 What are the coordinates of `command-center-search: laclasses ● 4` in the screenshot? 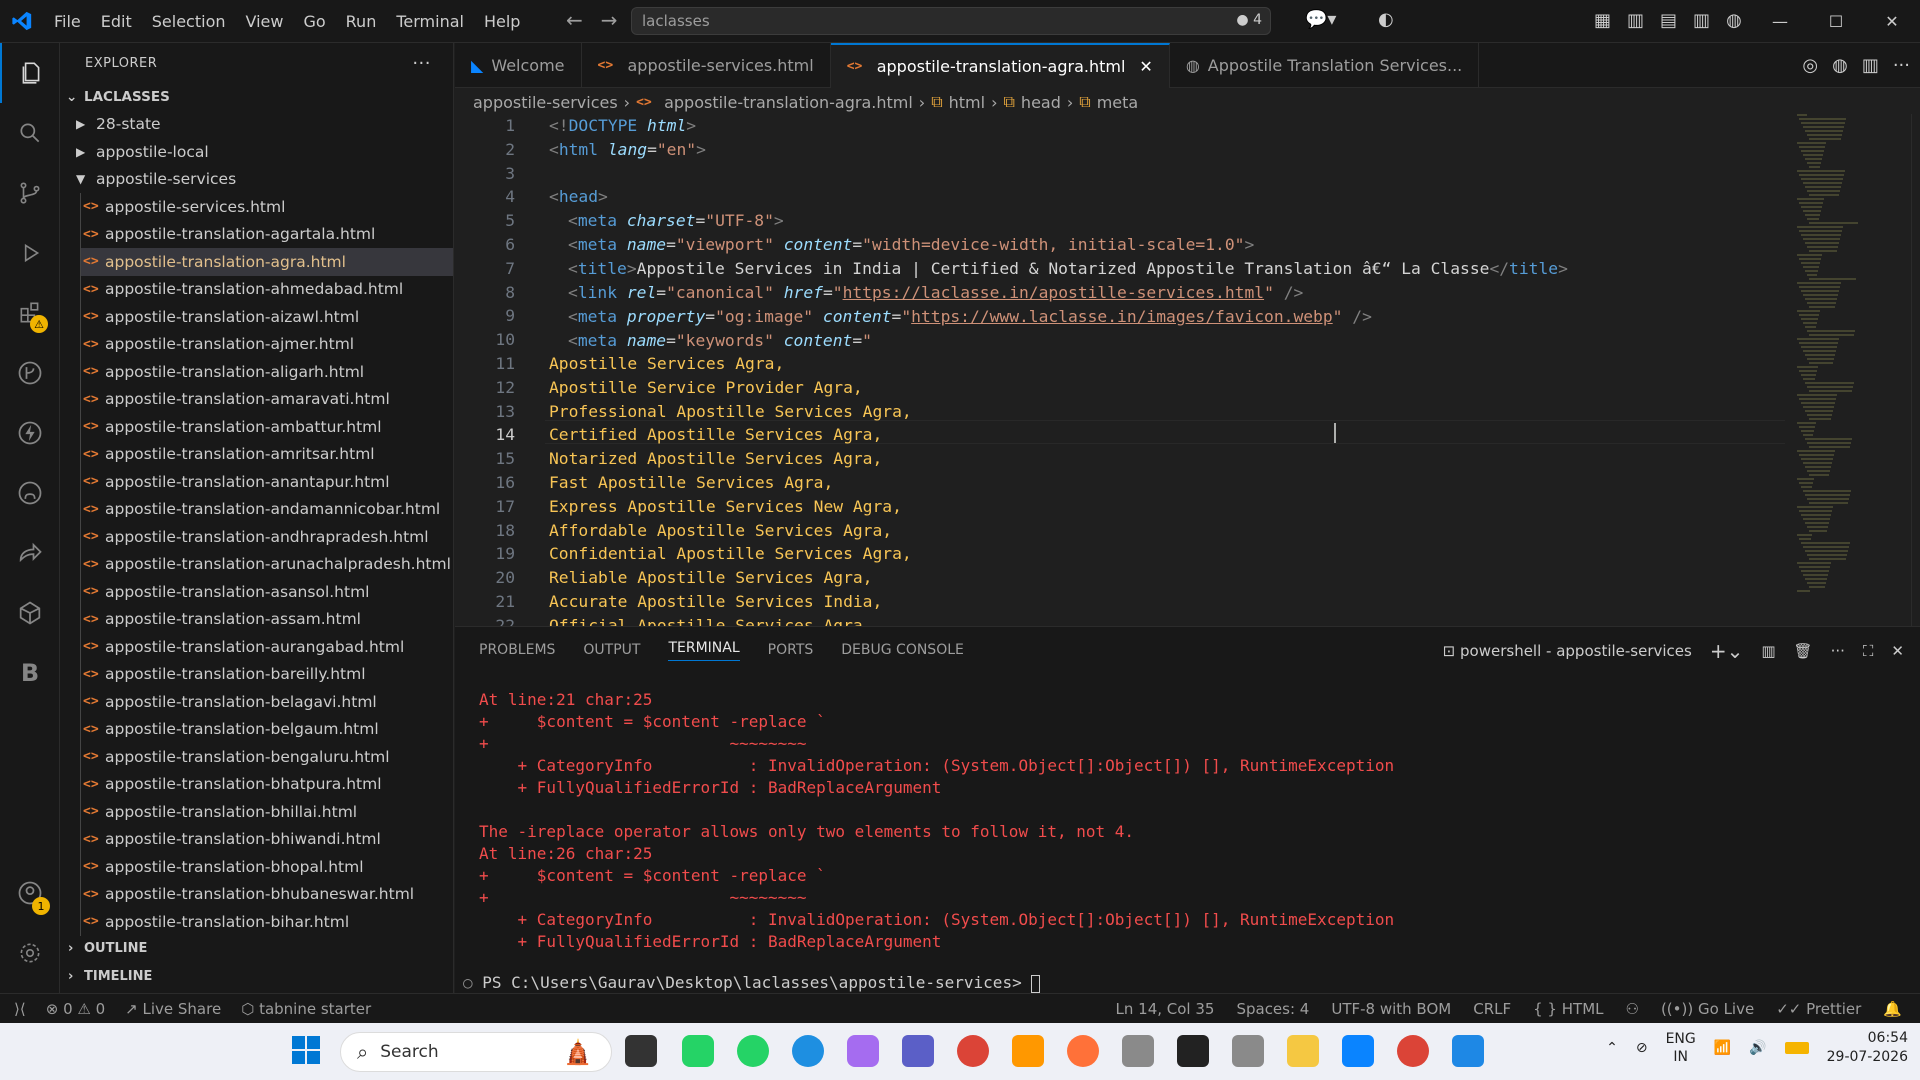 It's located at (951, 21).